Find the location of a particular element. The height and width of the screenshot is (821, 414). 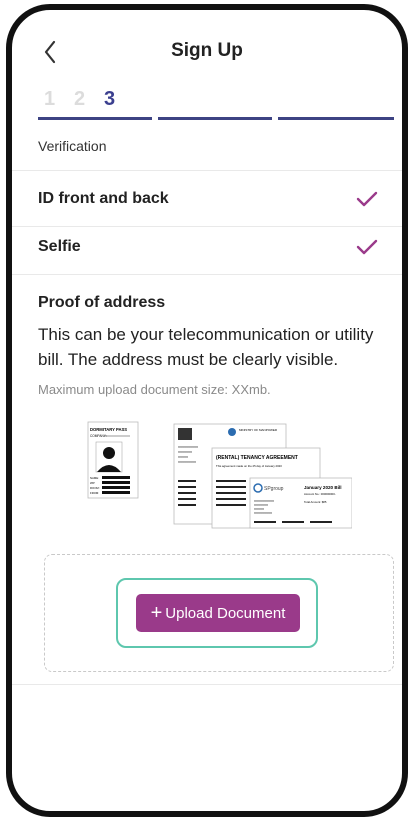

verification-item-label: ID front and back is located at coordinates (103, 198).